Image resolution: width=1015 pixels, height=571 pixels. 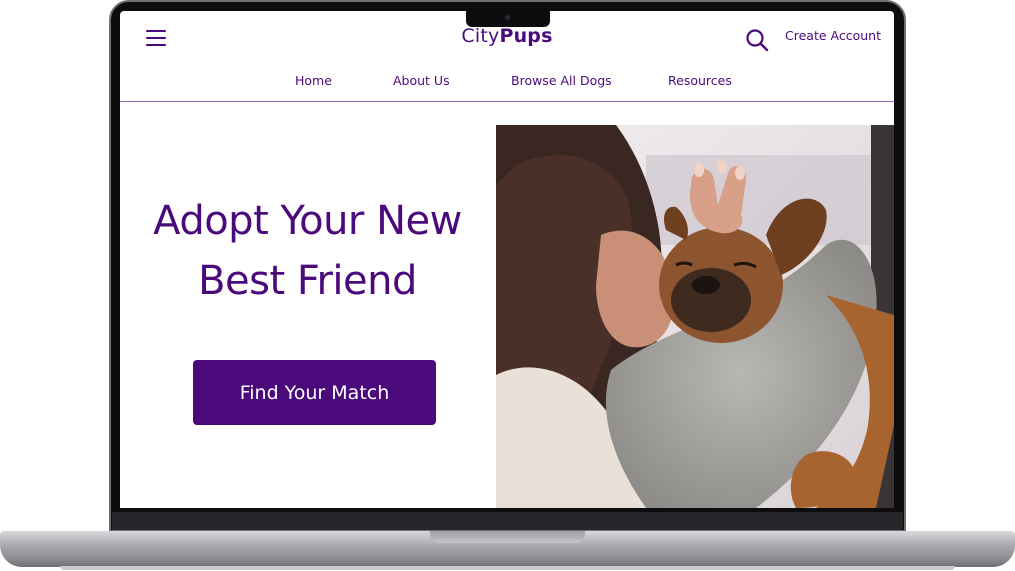 I want to click on main-nav: Home About Us Browse All Dogs Resources, so click(x=507, y=82).